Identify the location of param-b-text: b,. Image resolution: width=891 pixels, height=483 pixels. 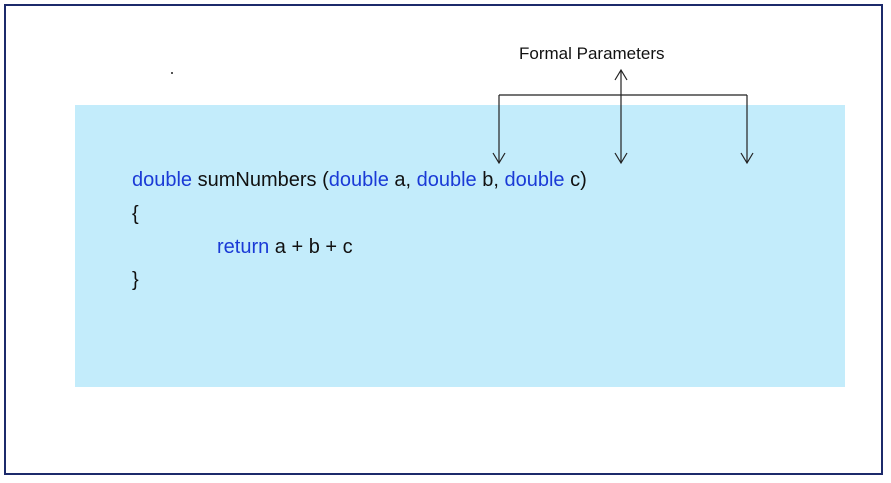
(490, 180).